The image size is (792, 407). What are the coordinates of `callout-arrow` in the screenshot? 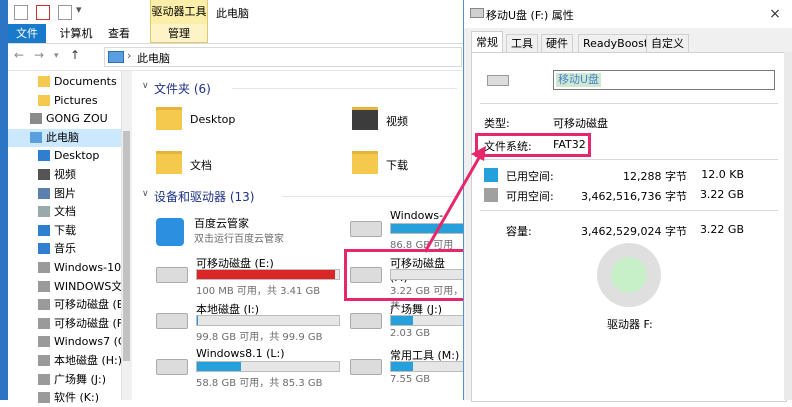 It's located at (454, 199).